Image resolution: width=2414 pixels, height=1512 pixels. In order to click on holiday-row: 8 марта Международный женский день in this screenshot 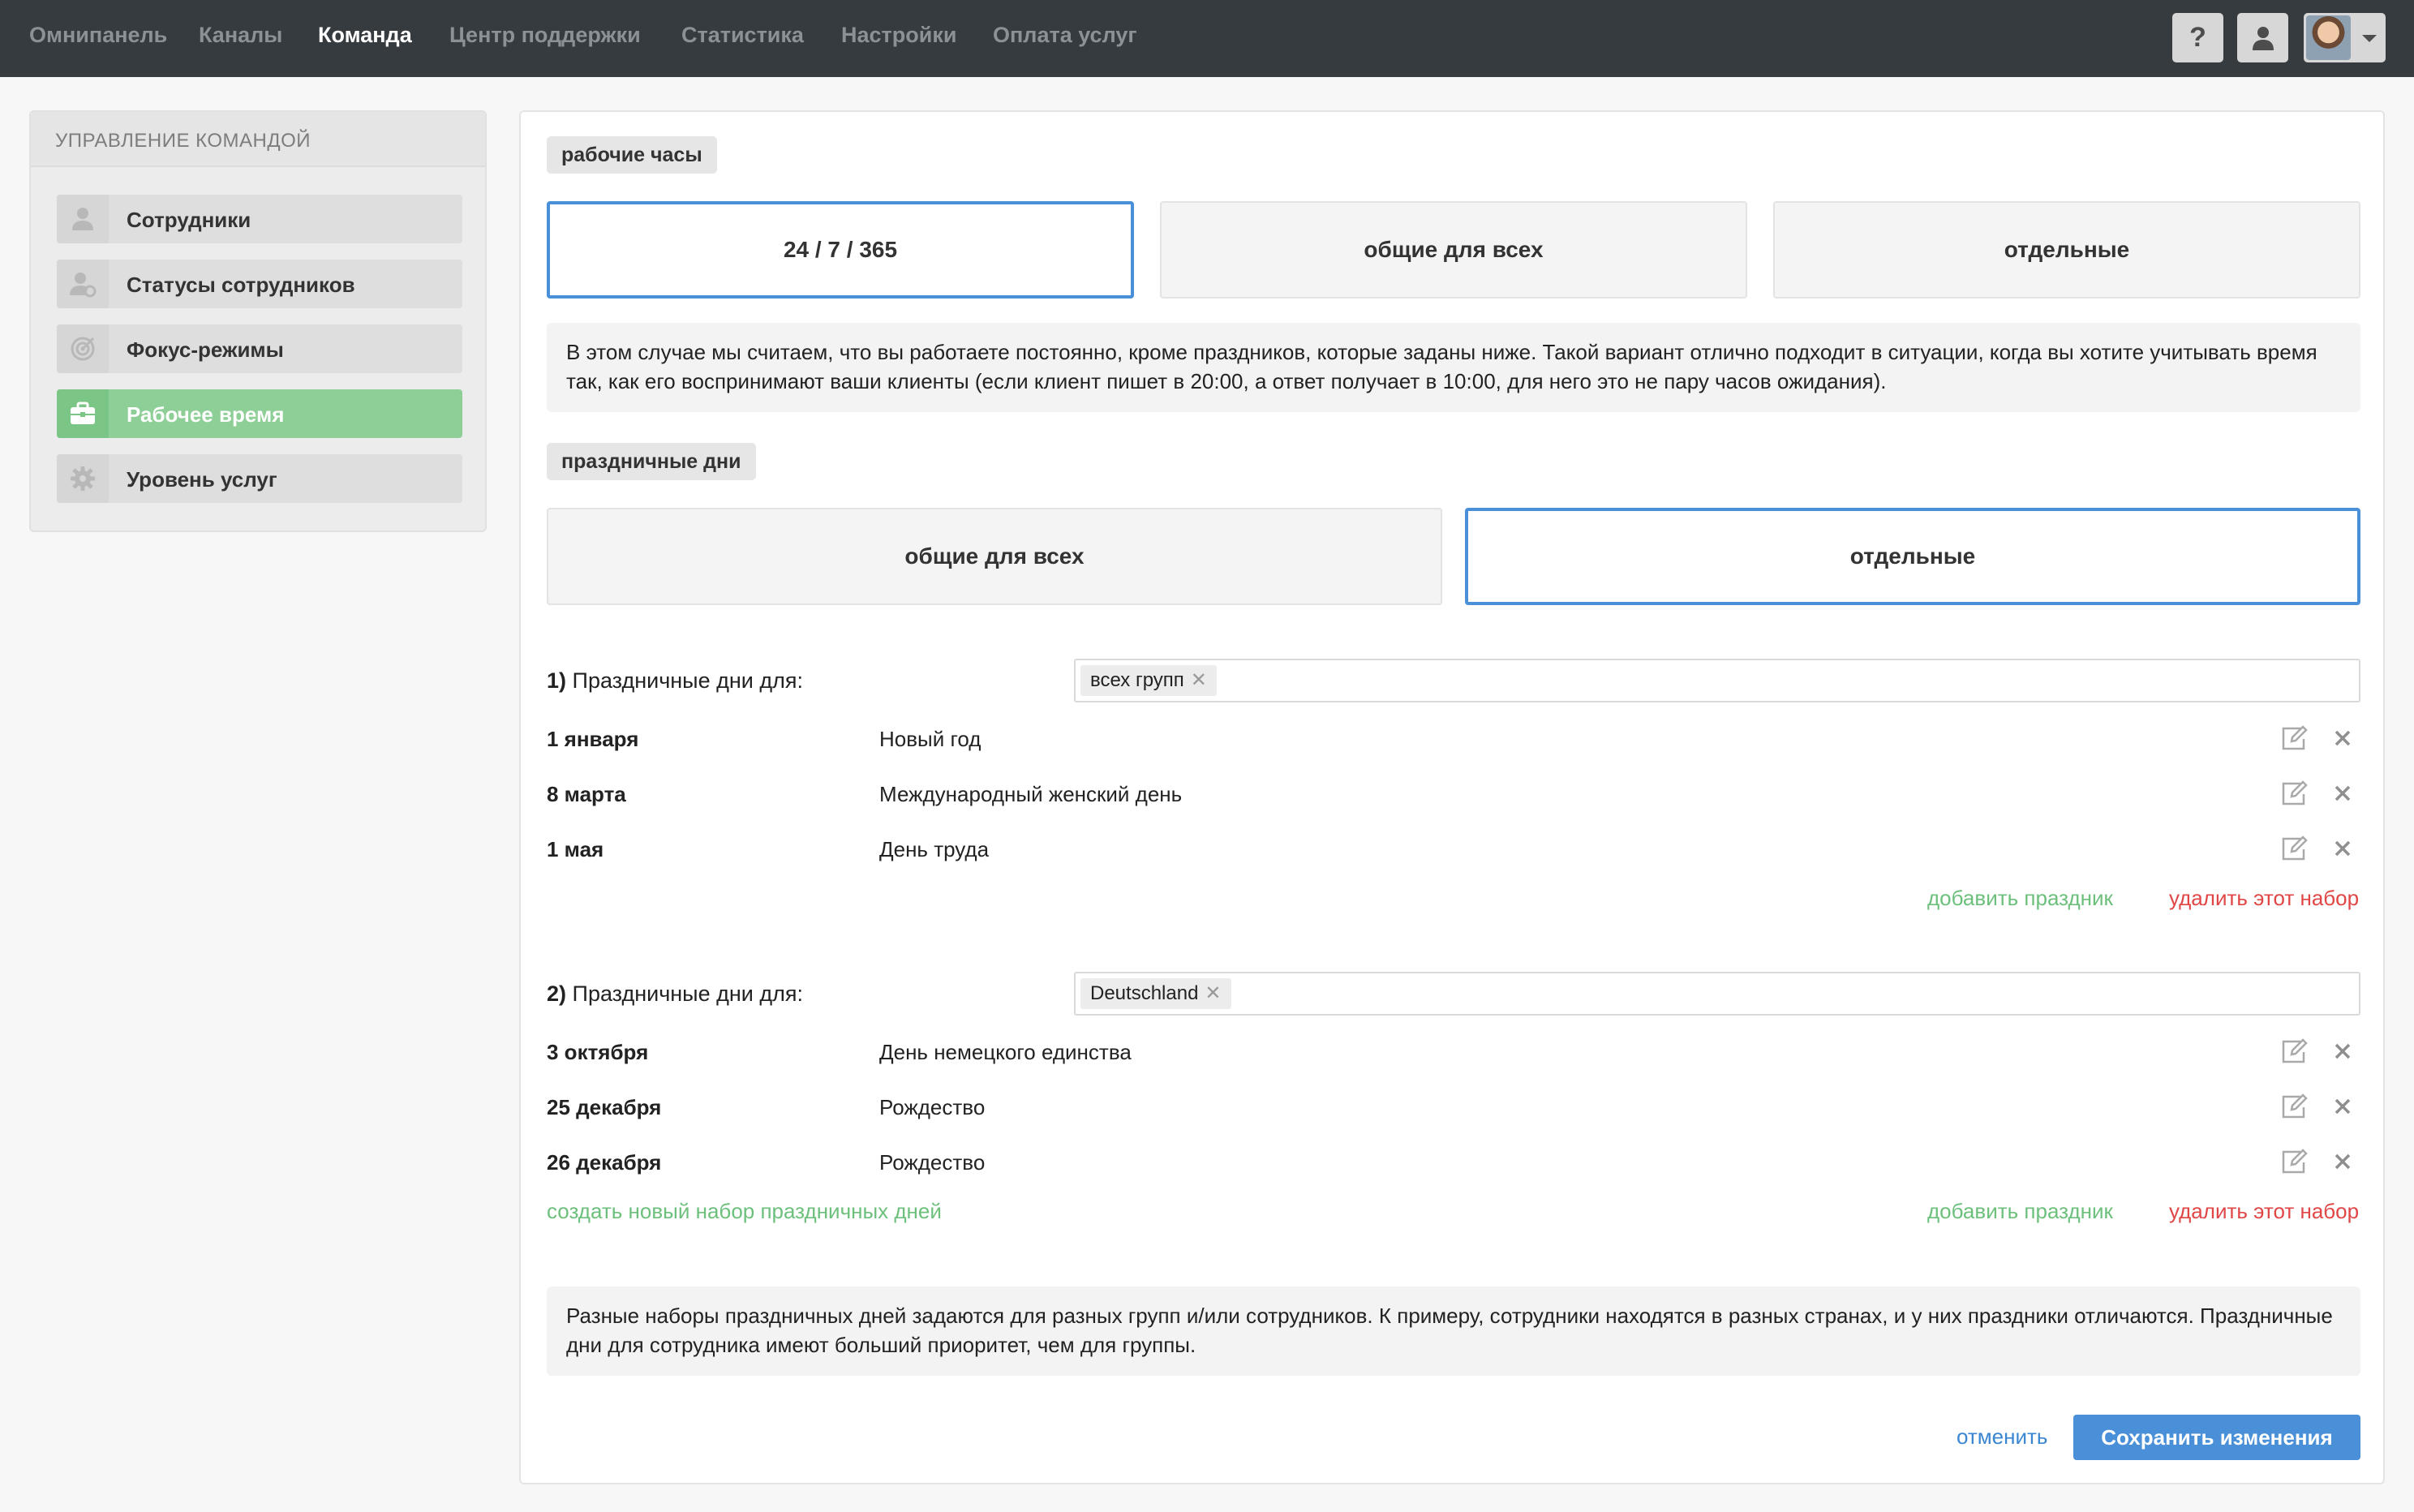, I will do `click(1453, 793)`.